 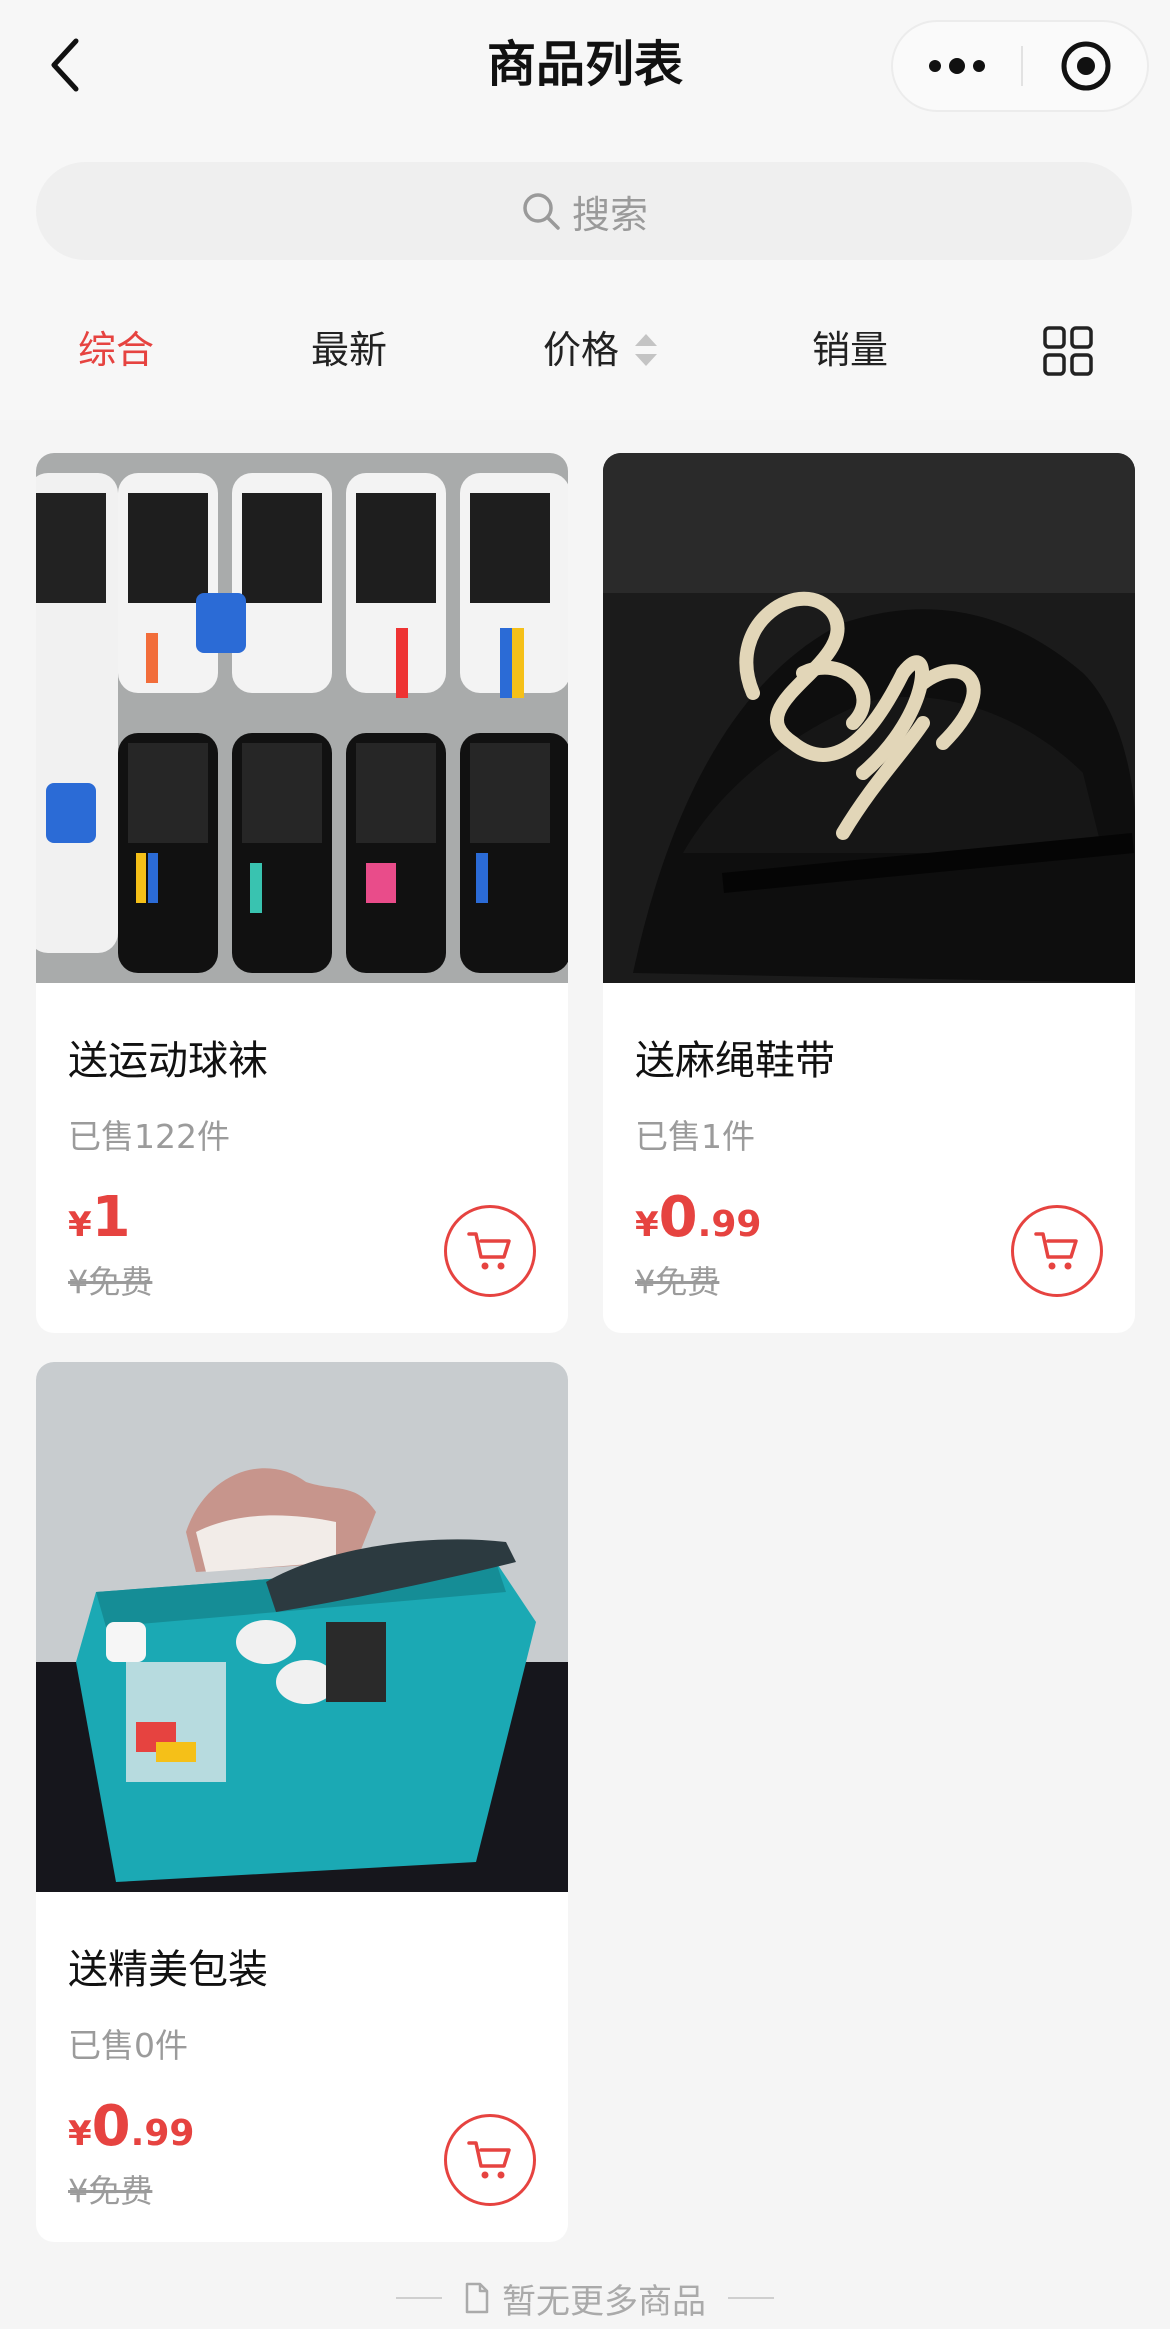 I want to click on document-icon, so click(x=477, y=2298).